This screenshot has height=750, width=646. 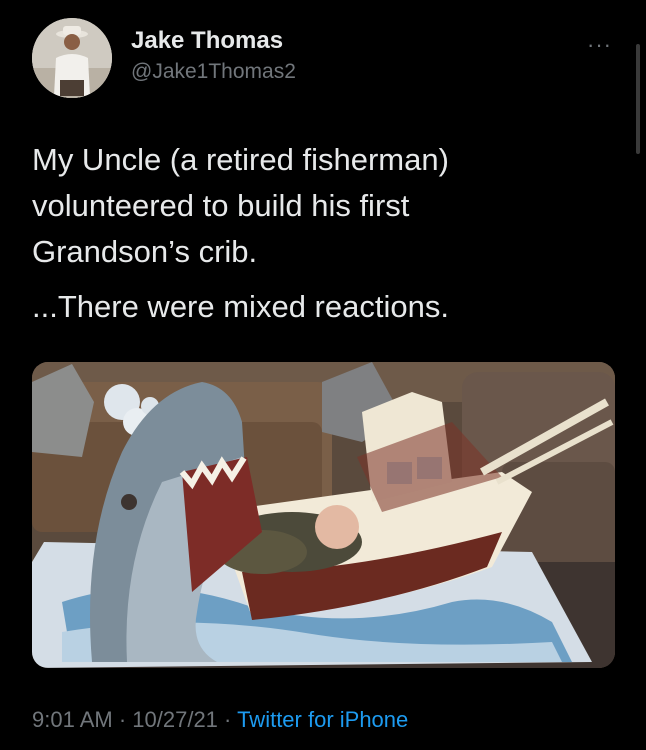 I want to click on tweet-text-second-paragraph: ...There were mixed reactions., so click(x=240, y=306).